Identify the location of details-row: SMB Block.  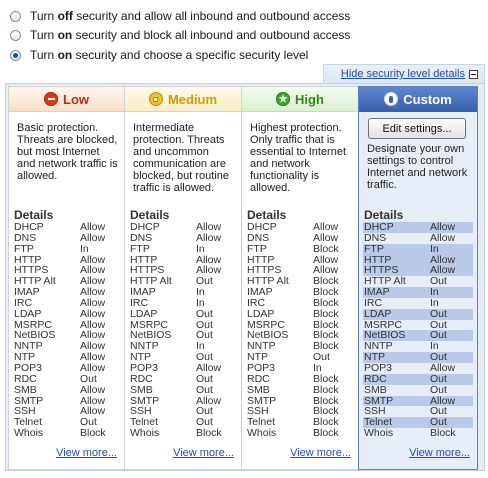
(300, 389).